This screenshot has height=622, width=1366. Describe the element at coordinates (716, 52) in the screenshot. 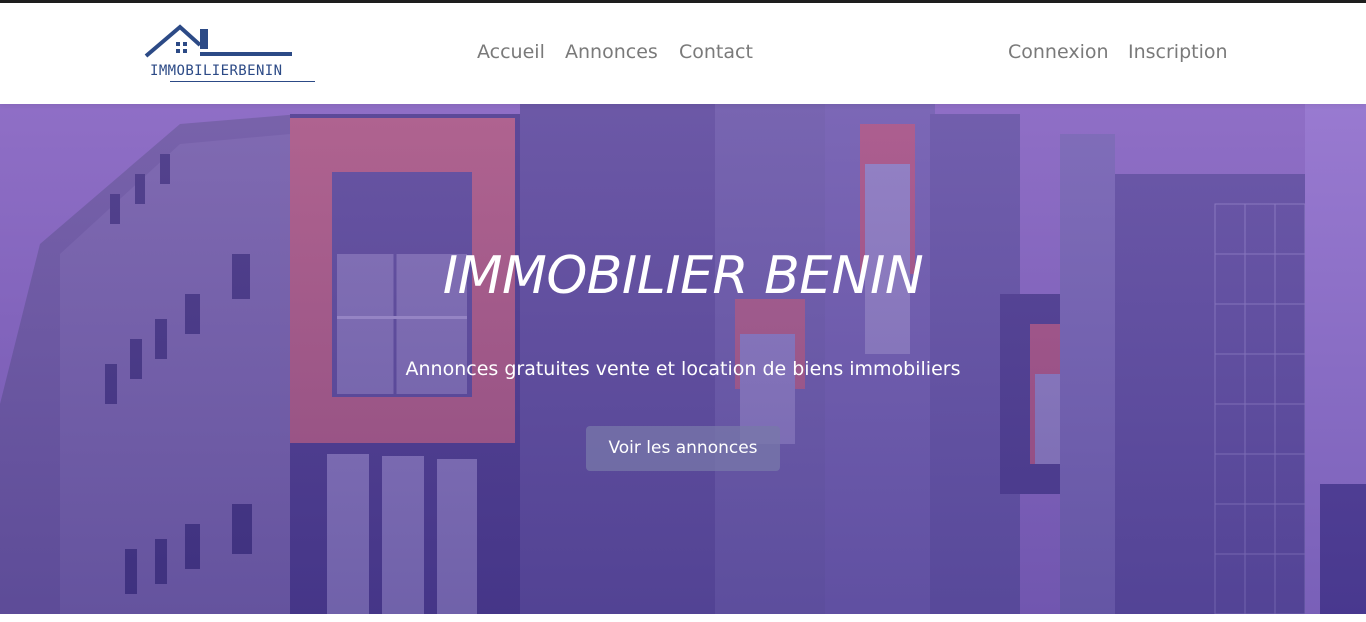

I see `nav-link-contact: Contact` at that location.